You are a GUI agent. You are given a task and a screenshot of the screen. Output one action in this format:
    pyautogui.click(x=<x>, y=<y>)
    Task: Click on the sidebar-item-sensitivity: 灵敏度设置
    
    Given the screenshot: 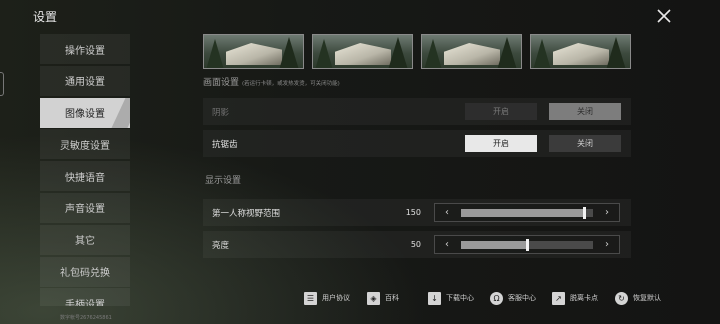 What is the action you would take?
    pyautogui.click(x=85, y=144)
    